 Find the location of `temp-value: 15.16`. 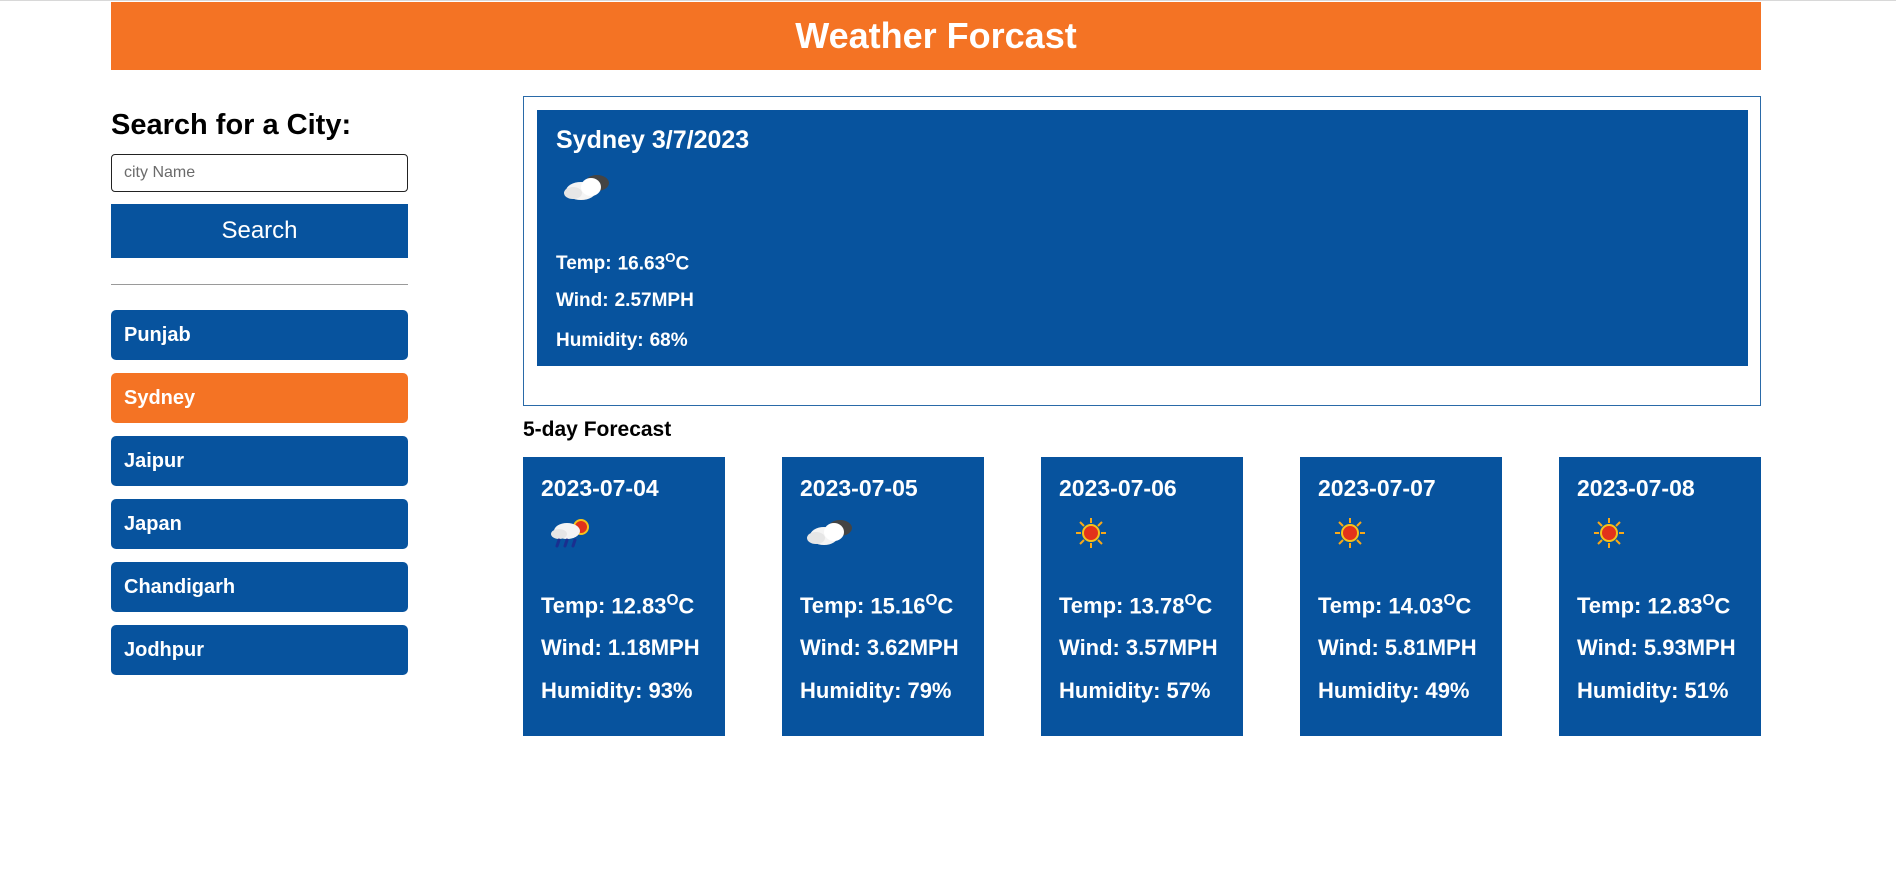

temp-value: 15.16 is located at coordinates (898, 606).